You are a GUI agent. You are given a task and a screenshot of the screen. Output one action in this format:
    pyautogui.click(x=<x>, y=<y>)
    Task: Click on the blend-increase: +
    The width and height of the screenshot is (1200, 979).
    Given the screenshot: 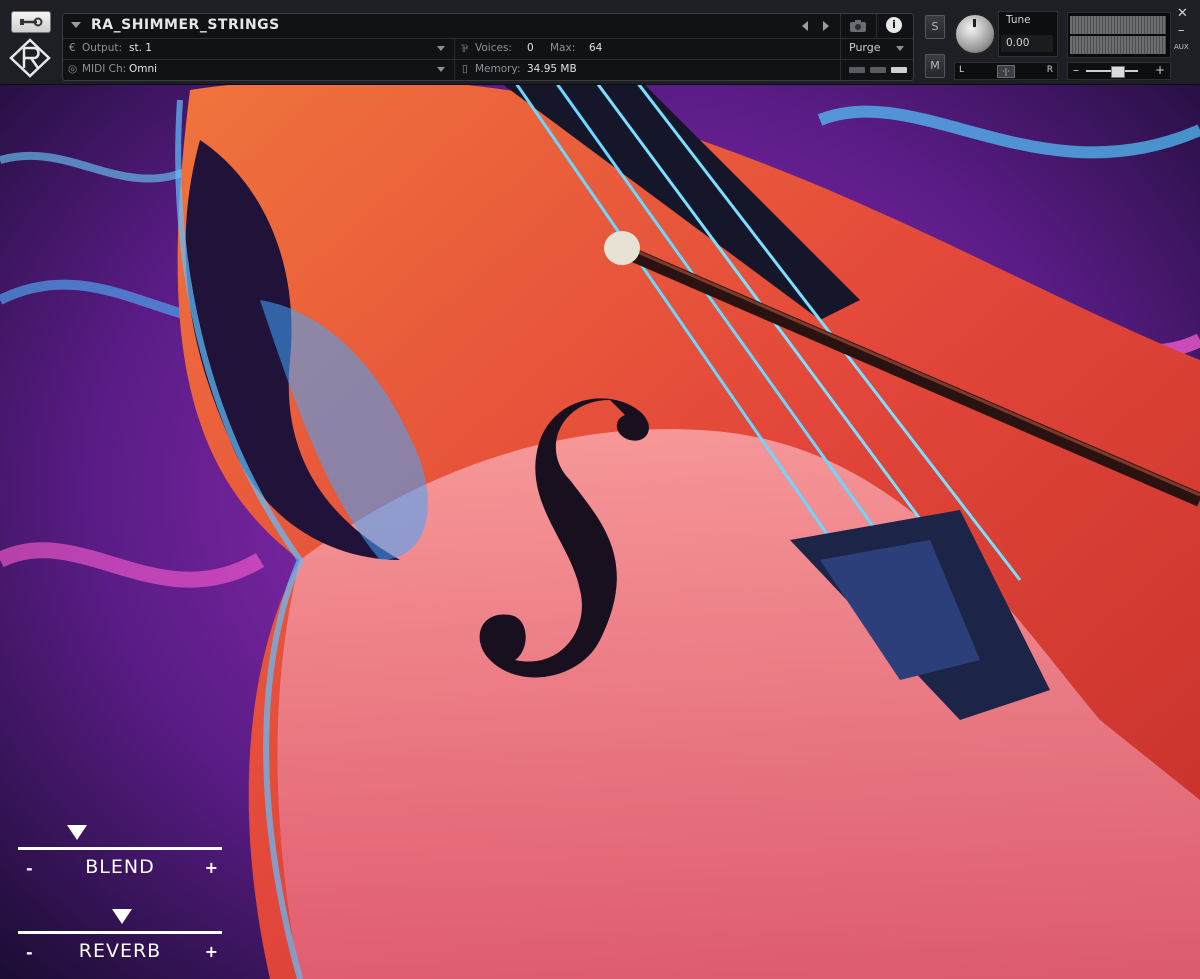 What is the action you would take?
    pyautogui.click(x=211, y=867)
    